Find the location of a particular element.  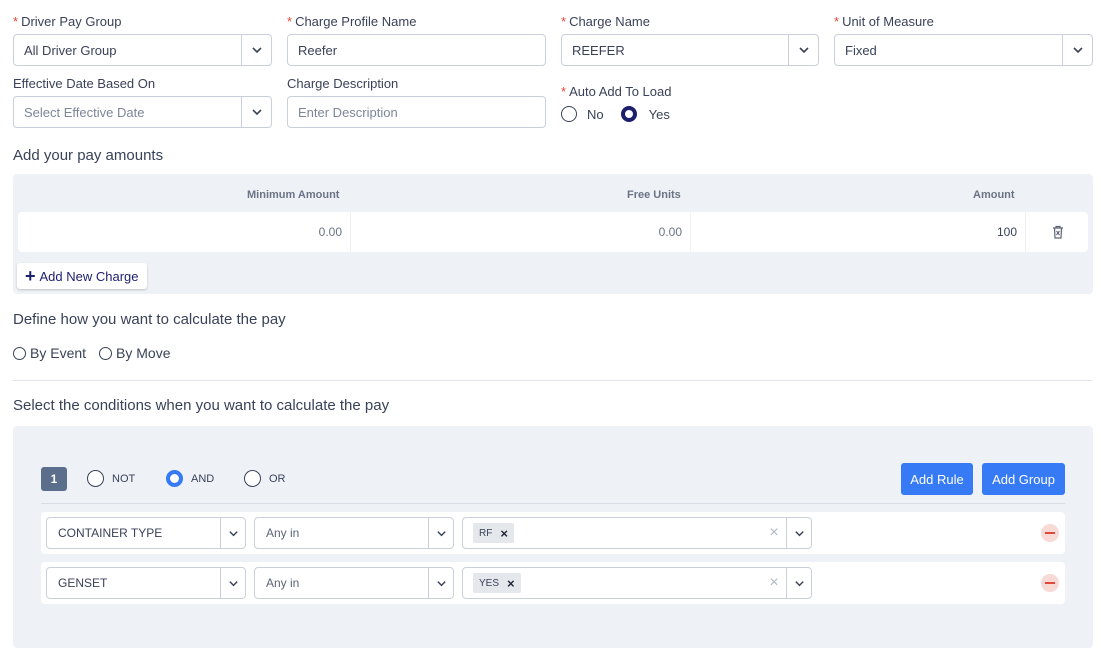

plus-icon: + is located at coordinates (30, 276).